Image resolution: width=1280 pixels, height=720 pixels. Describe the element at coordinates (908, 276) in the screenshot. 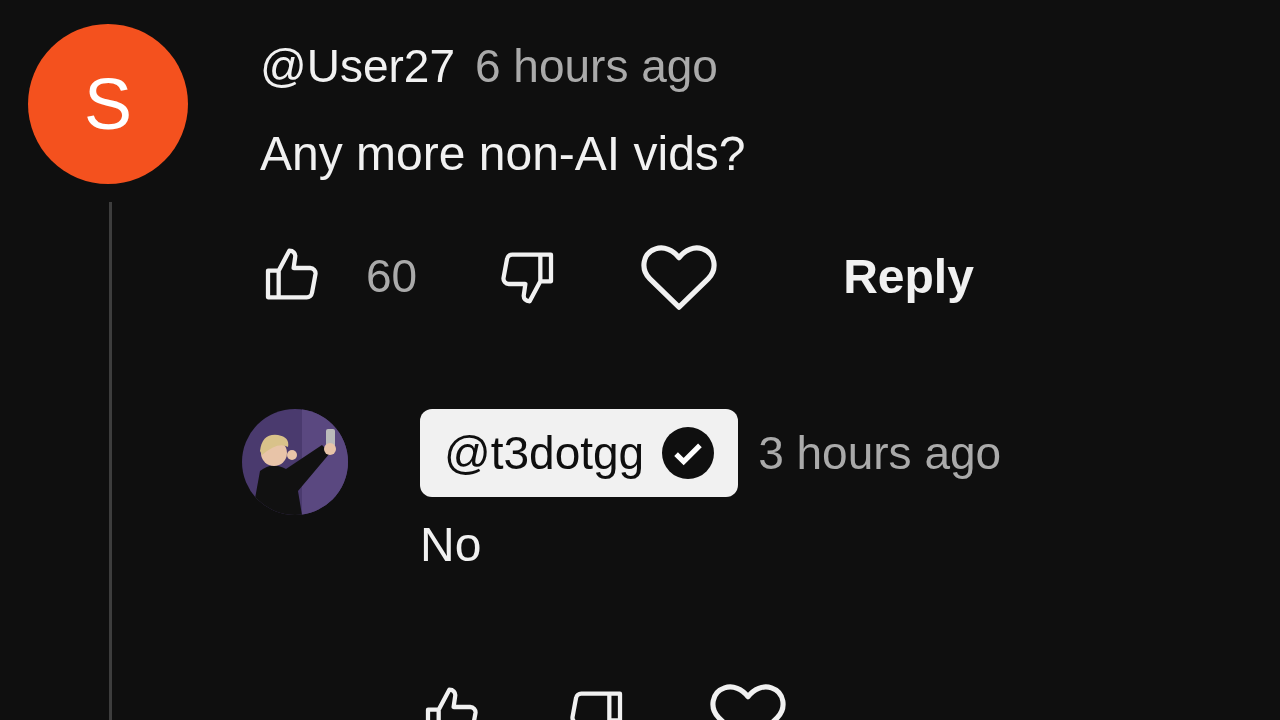

I see `reply-button: Reply` at that location.